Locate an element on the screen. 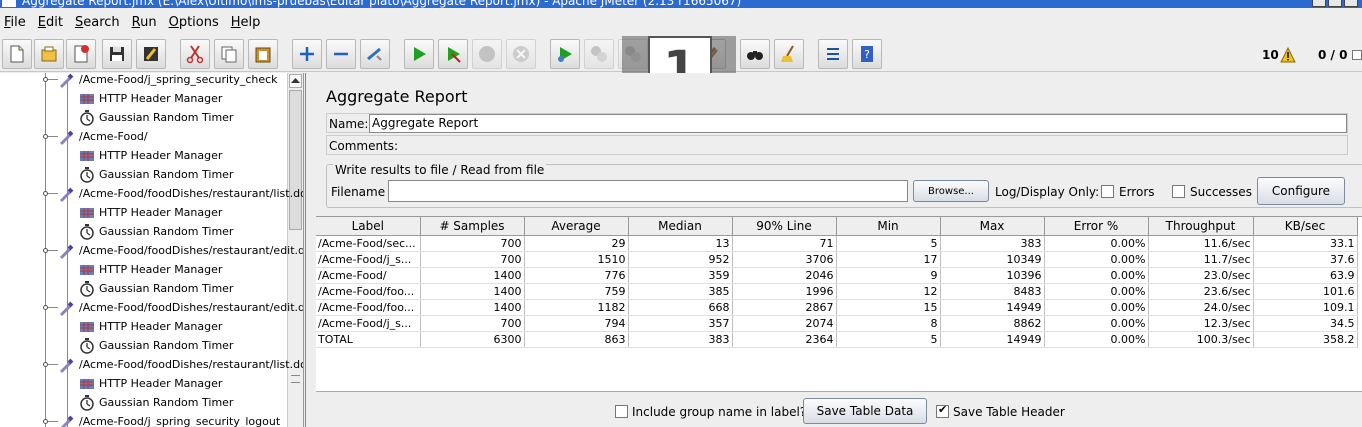  scroll-up-button is located at coordinates (295, 81).